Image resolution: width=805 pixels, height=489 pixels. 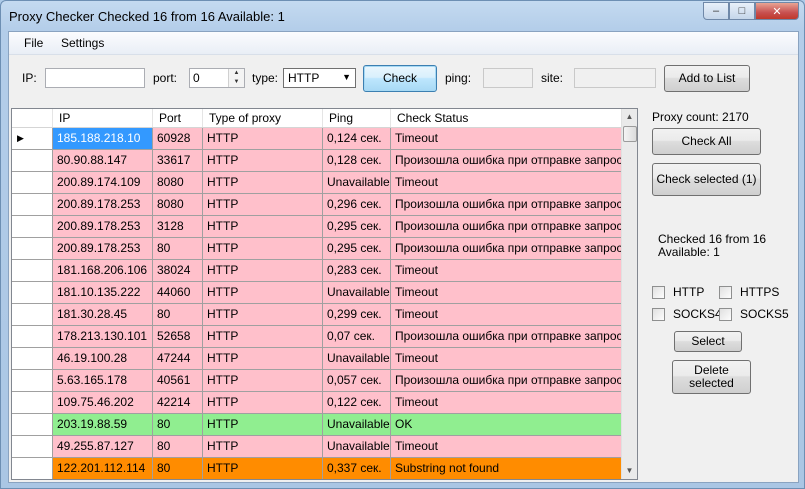 What do you see at coordinates (711, 377) in the screenshot?
I see `delete-selected-button: Delete selected` at bounding box center [711, 377].